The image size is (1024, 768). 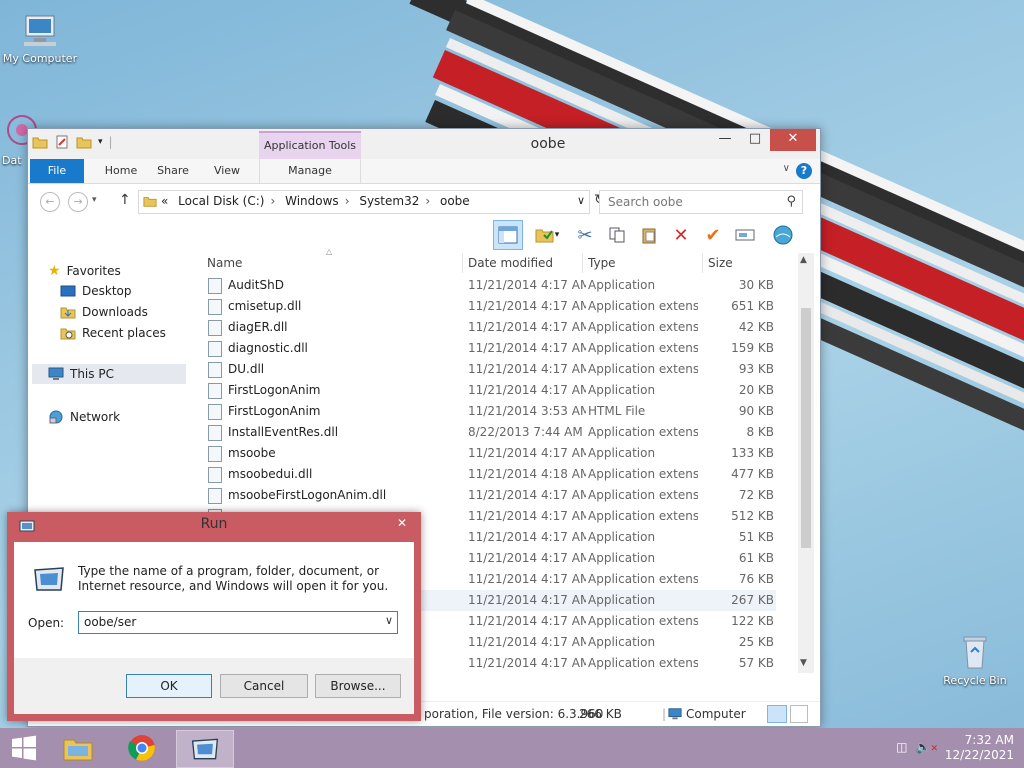 I want to click on file-type: HTML File, so click(x=617, y=411).